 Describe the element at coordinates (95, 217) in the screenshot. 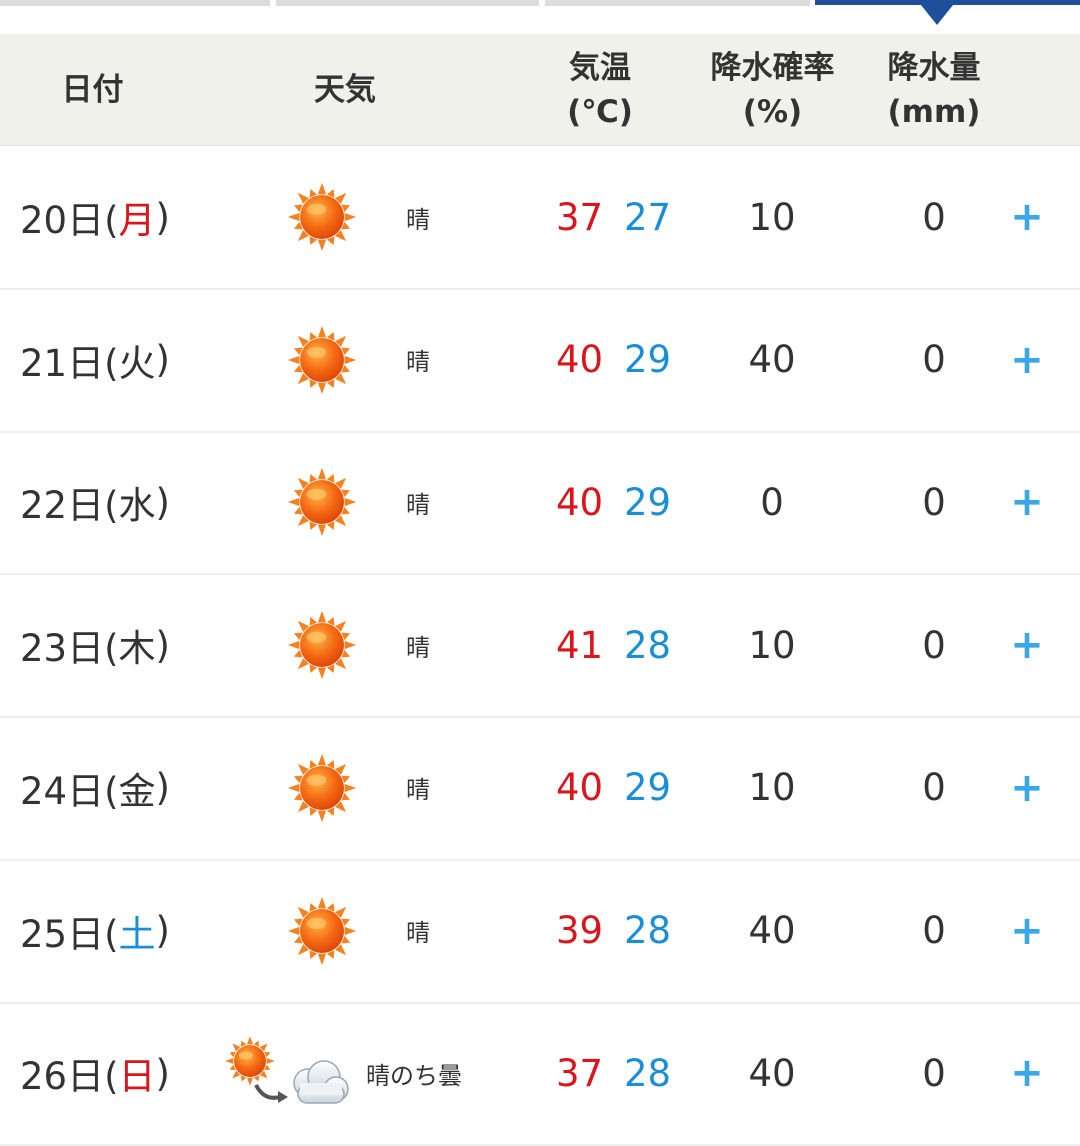

I see `day-date: 20日(月)` at that location.